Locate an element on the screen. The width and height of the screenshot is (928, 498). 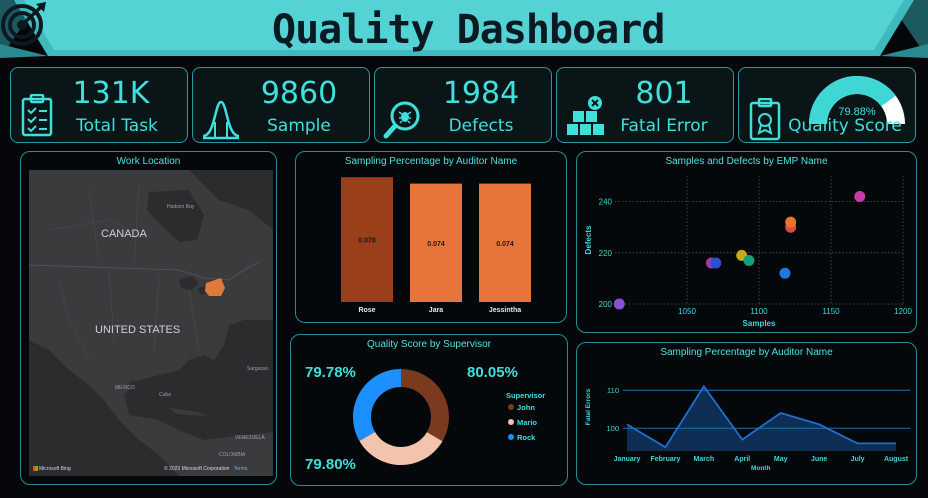
x-tick-label: July is located at coordinates (858, 459).